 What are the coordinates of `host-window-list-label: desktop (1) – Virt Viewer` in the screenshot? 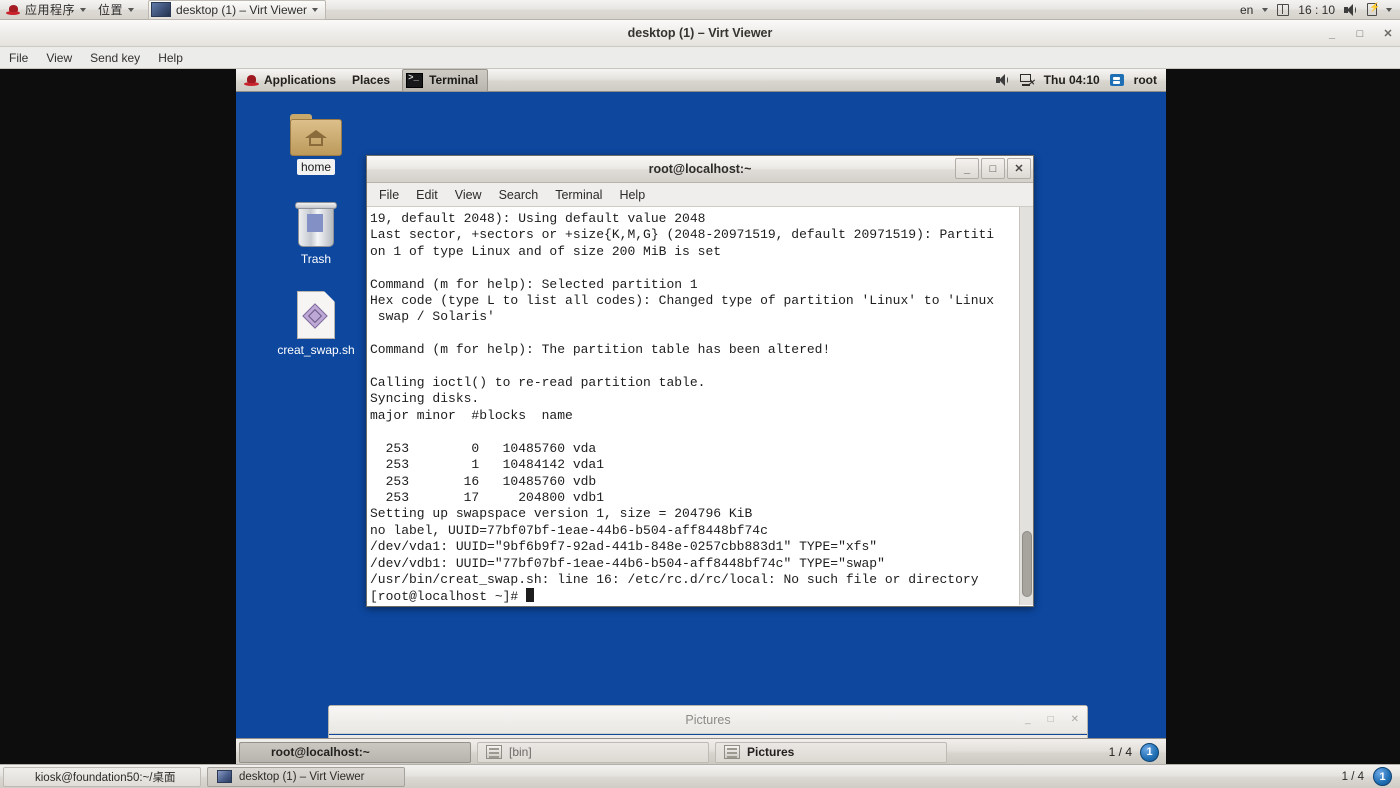 It's located at (241, 9).